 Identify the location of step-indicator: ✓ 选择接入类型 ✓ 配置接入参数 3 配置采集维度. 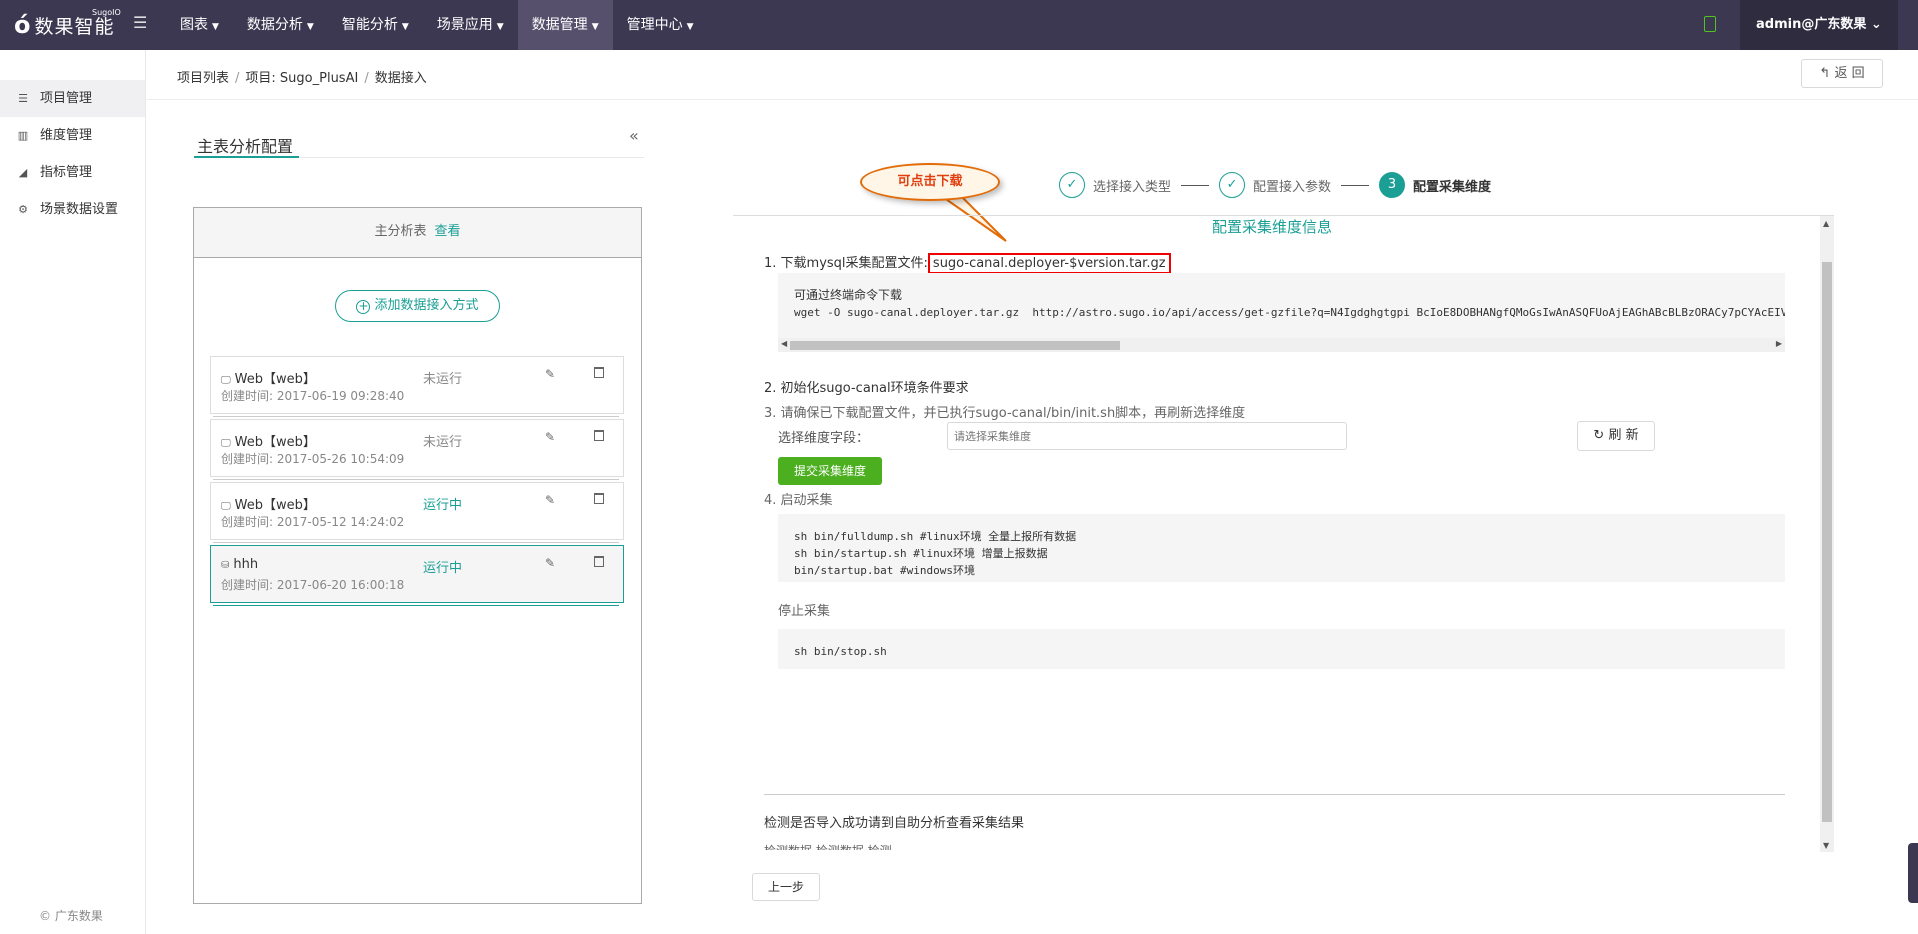
(1275, 185).